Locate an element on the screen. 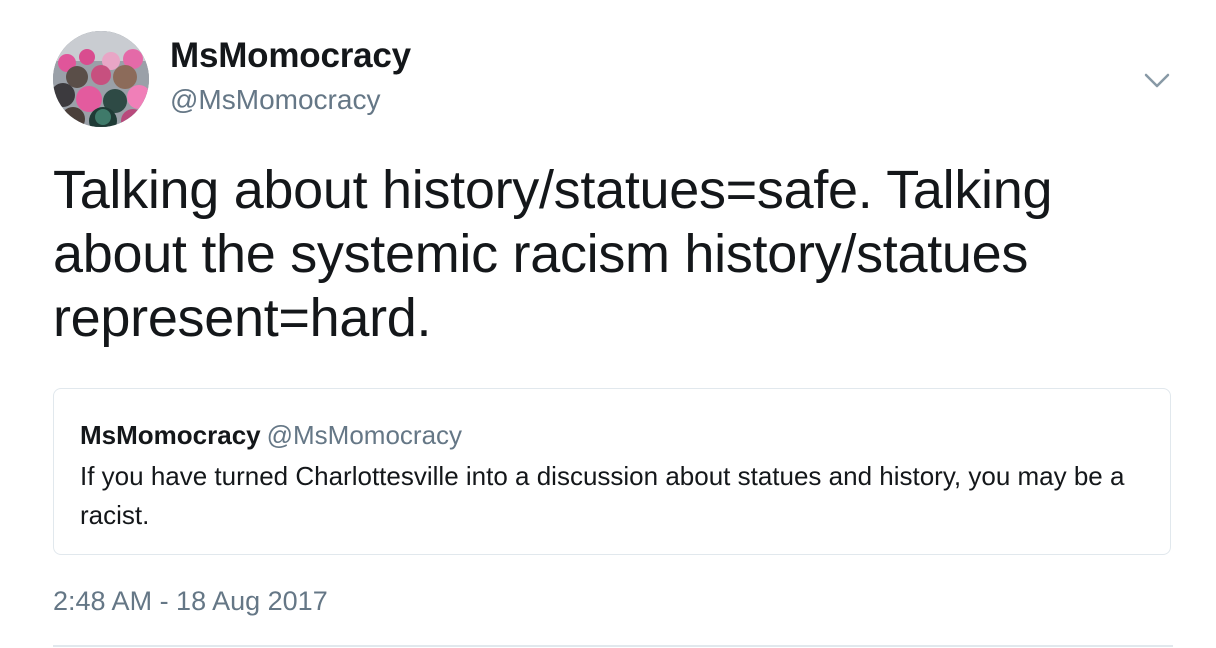 The width and height of the screenshot is (1216, 648). chevron-down-icon is located at coordinates (1157, 80).